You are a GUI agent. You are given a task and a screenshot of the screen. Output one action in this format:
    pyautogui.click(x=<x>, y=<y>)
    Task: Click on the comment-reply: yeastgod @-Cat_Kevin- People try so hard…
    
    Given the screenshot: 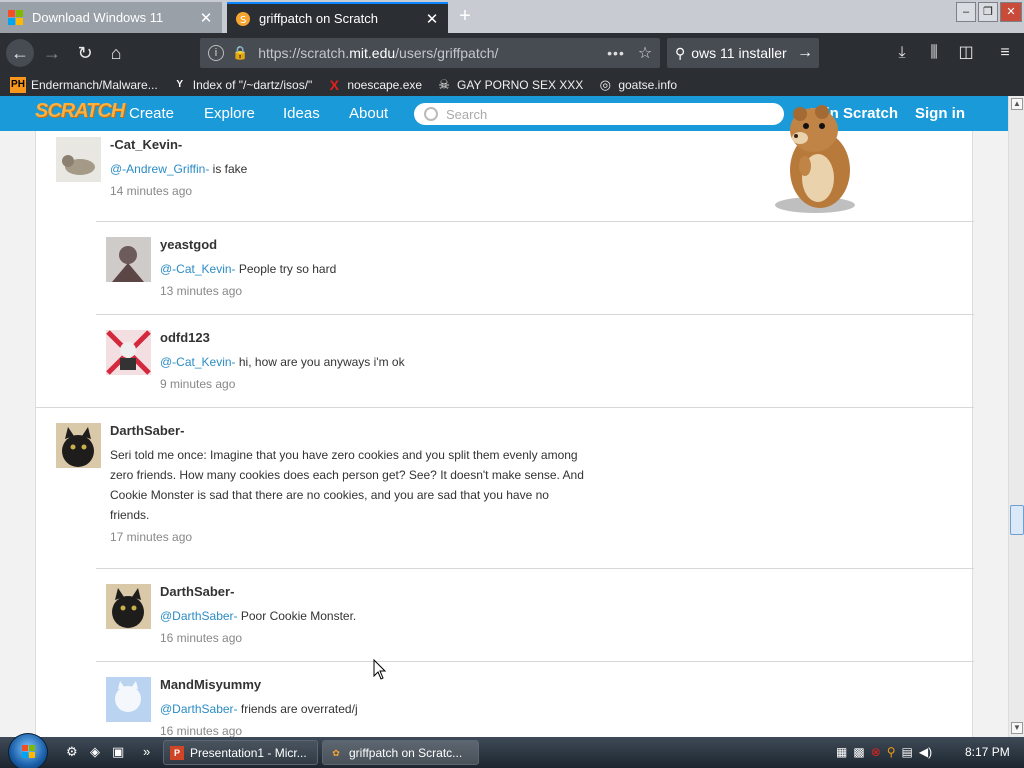 What is the action you would take?
    pyautogui.click(x=531, y=277)
    